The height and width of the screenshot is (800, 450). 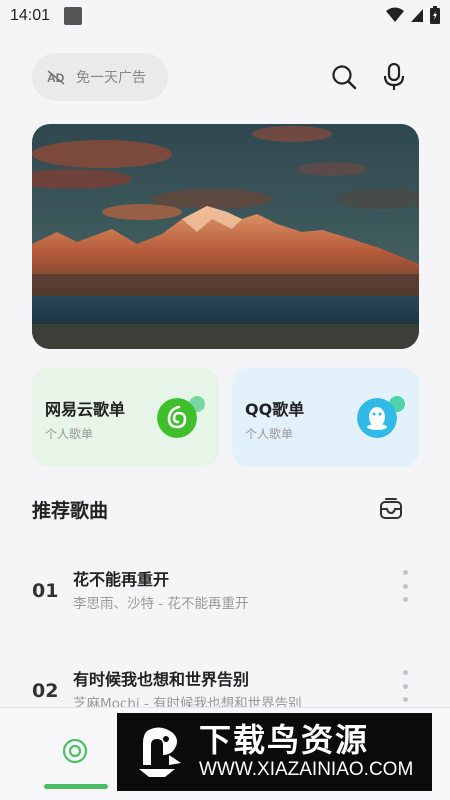 What do you see at coordinates (377, 418) in the screenshot?
I see `qq-penguin-icon` at bounding box center [377, 418].